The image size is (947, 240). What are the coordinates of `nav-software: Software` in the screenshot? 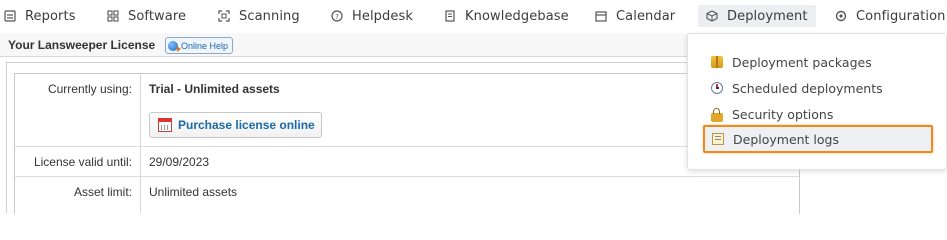 It's located at (146, 16).